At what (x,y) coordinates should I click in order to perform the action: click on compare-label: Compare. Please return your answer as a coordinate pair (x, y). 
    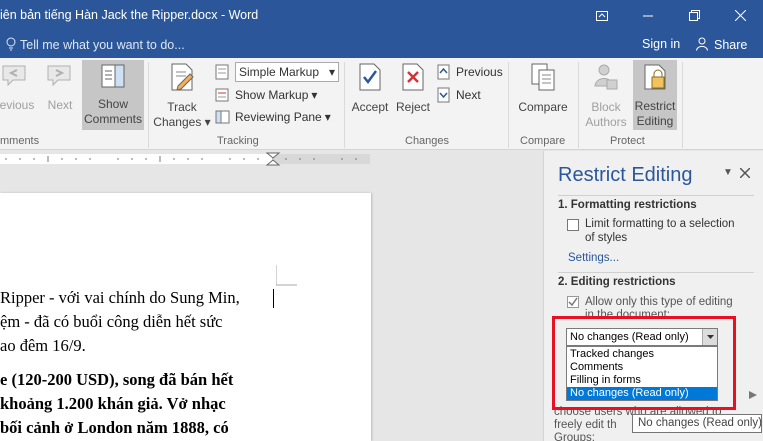
    Looking at the image, I should click on (543, 107).